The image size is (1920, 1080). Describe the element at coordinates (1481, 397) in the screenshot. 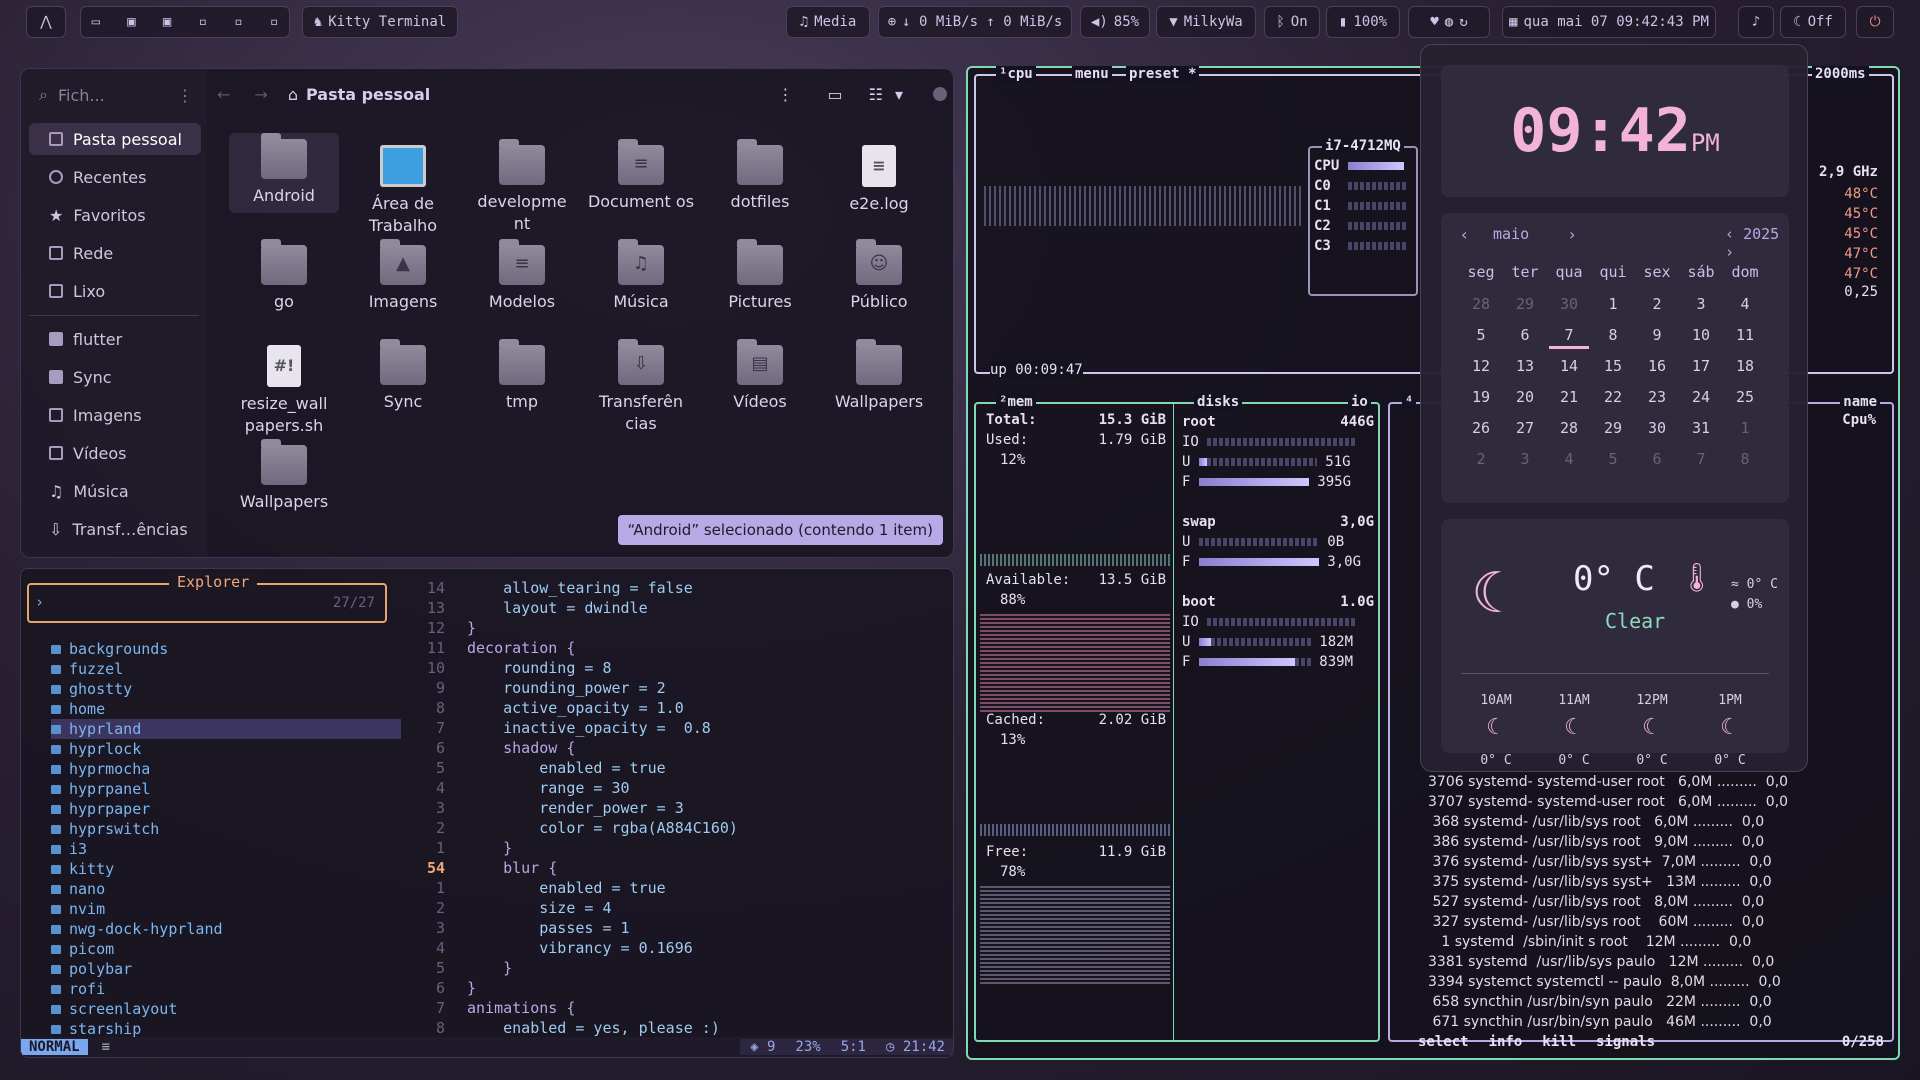

I see `calendar-day: 19` at that location.